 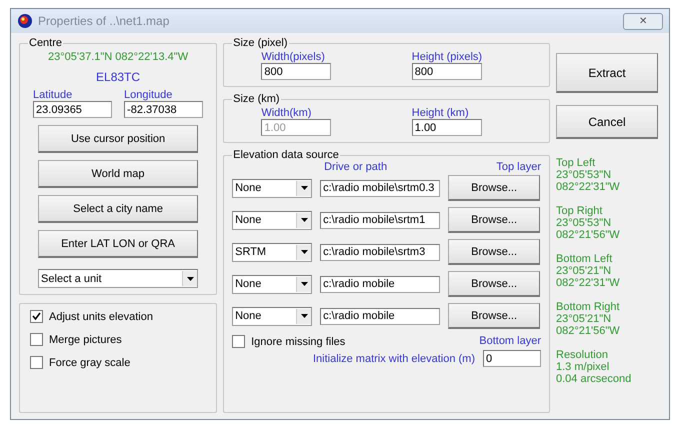 What do you see at coordinates (440, 113) in the screenshot?
I see `field-label: Height (km)` at bounding box center [440, 113].